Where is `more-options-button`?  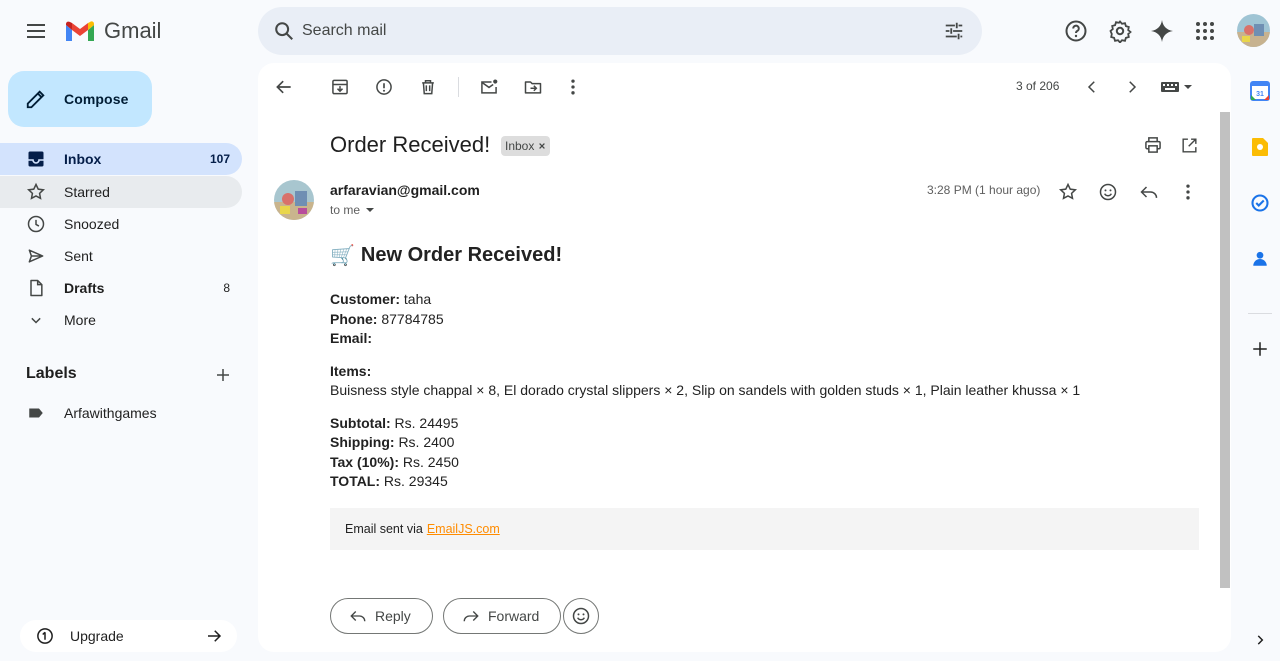
more-options-button is located at coordinates (573, 87).